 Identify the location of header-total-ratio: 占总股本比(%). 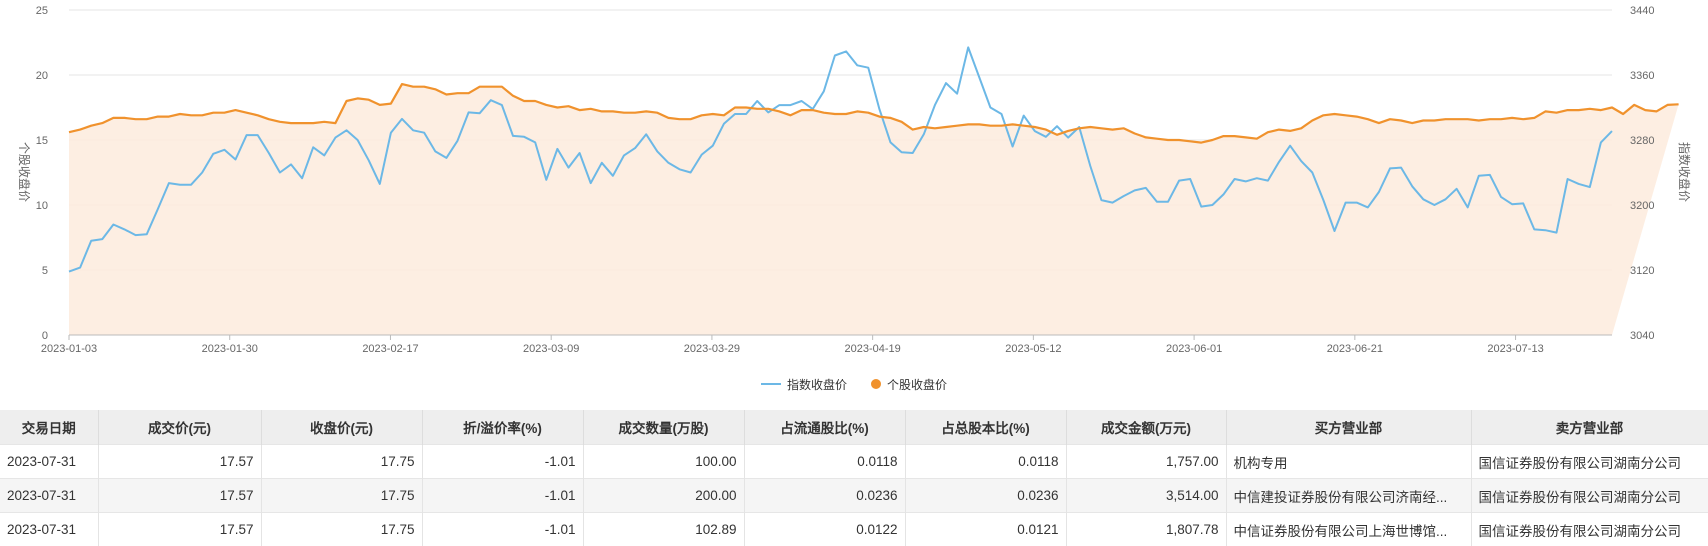
(986, 427).